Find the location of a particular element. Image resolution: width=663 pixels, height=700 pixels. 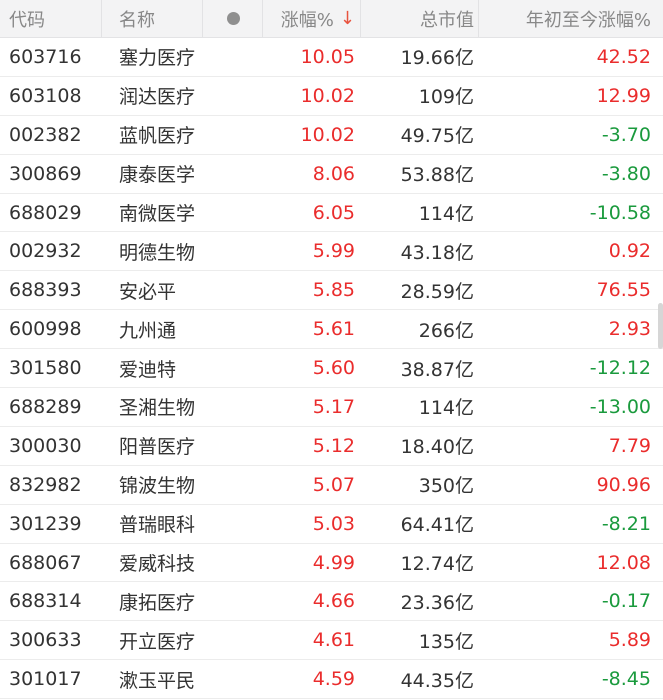

table-row: 688029 南微医学 6.05 114亿 -10.58 is located at coordinates (331, 213).